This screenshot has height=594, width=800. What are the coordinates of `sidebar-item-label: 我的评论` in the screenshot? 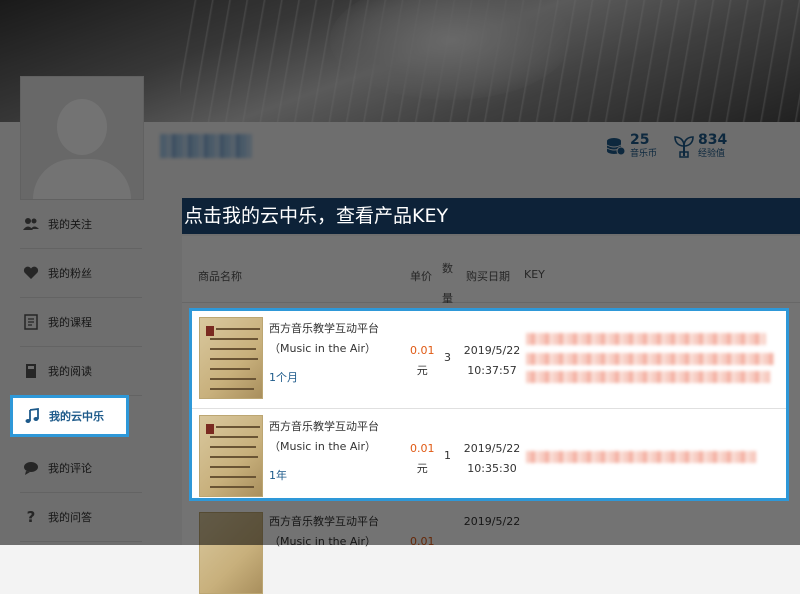 It's located at (70, 468).